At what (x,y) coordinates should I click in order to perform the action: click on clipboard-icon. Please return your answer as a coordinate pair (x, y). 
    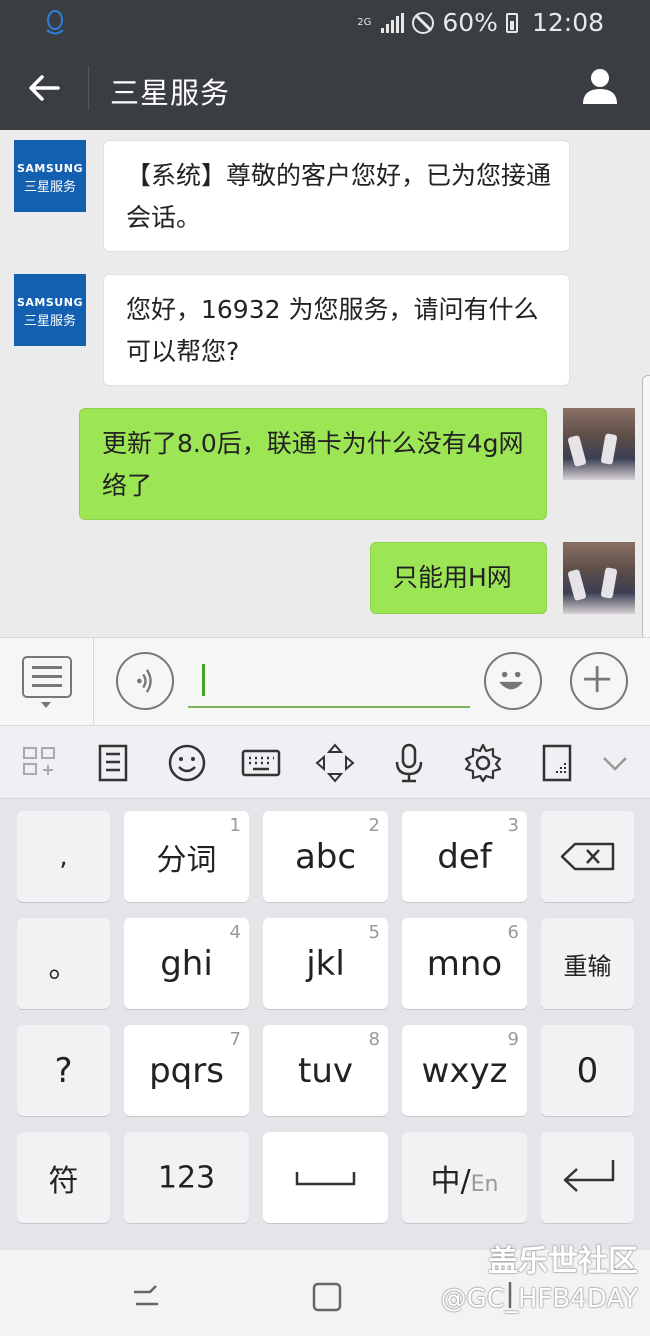
    Looking at the image, I should click on (113, 763).